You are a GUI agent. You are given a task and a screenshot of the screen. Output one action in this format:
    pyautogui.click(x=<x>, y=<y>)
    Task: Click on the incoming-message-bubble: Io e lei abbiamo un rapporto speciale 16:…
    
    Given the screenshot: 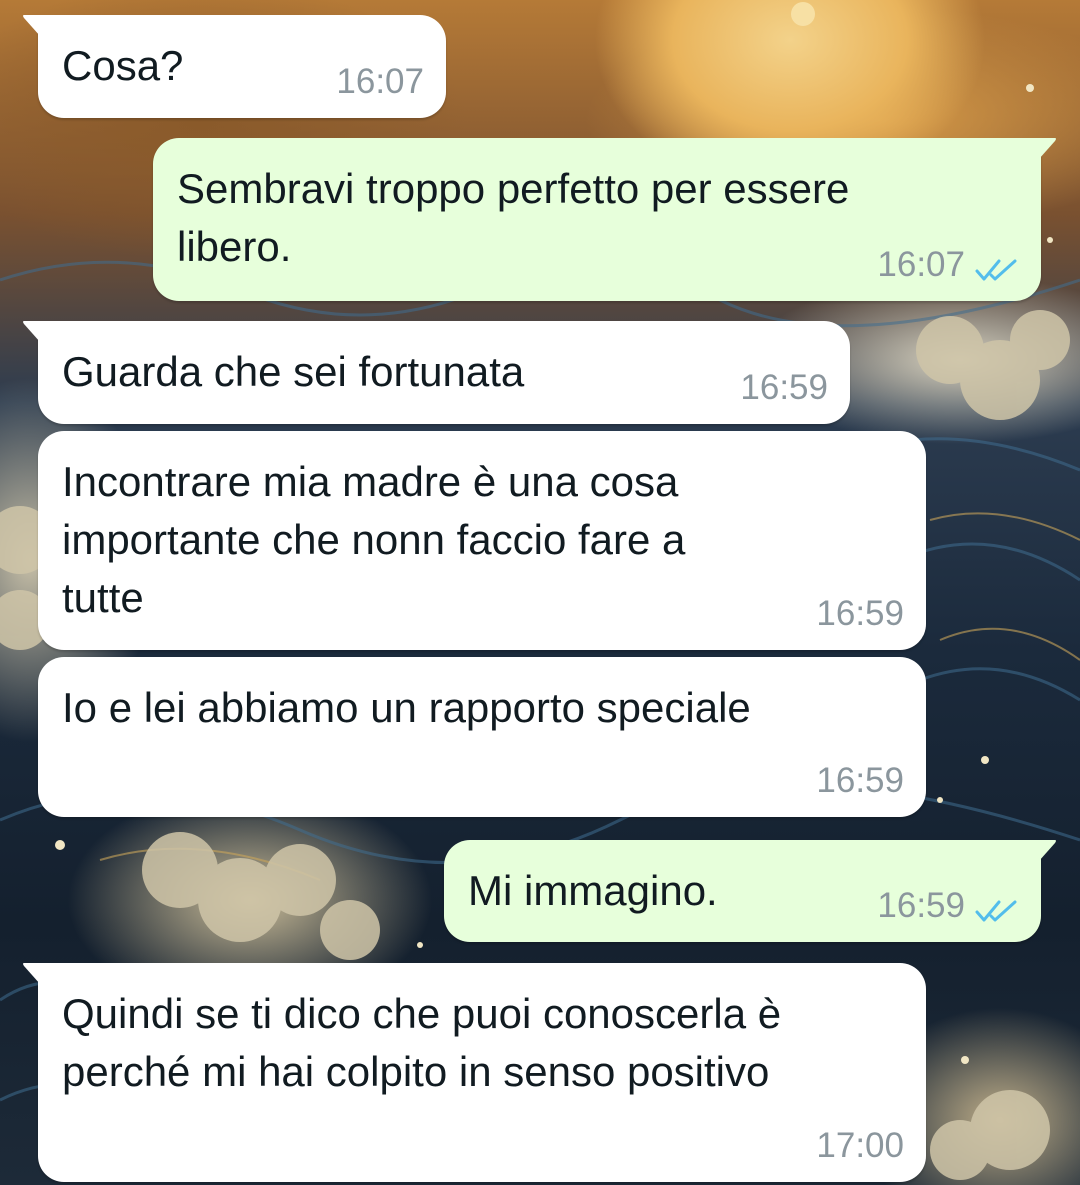 What is the action you would take?
    pyautogui.click(x=482, y=737)
    